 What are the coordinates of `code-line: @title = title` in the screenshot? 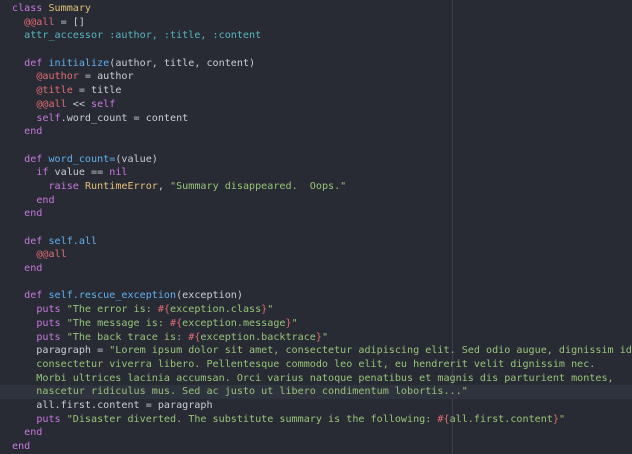 It's located at (322, 91).